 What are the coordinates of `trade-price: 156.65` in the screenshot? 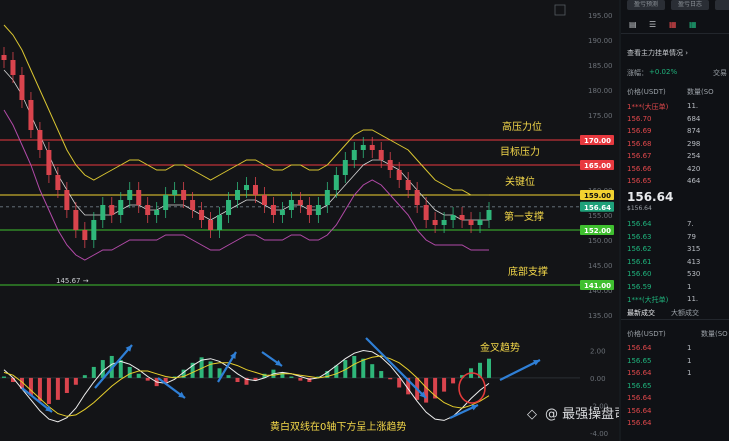 It's located at (639, 385).